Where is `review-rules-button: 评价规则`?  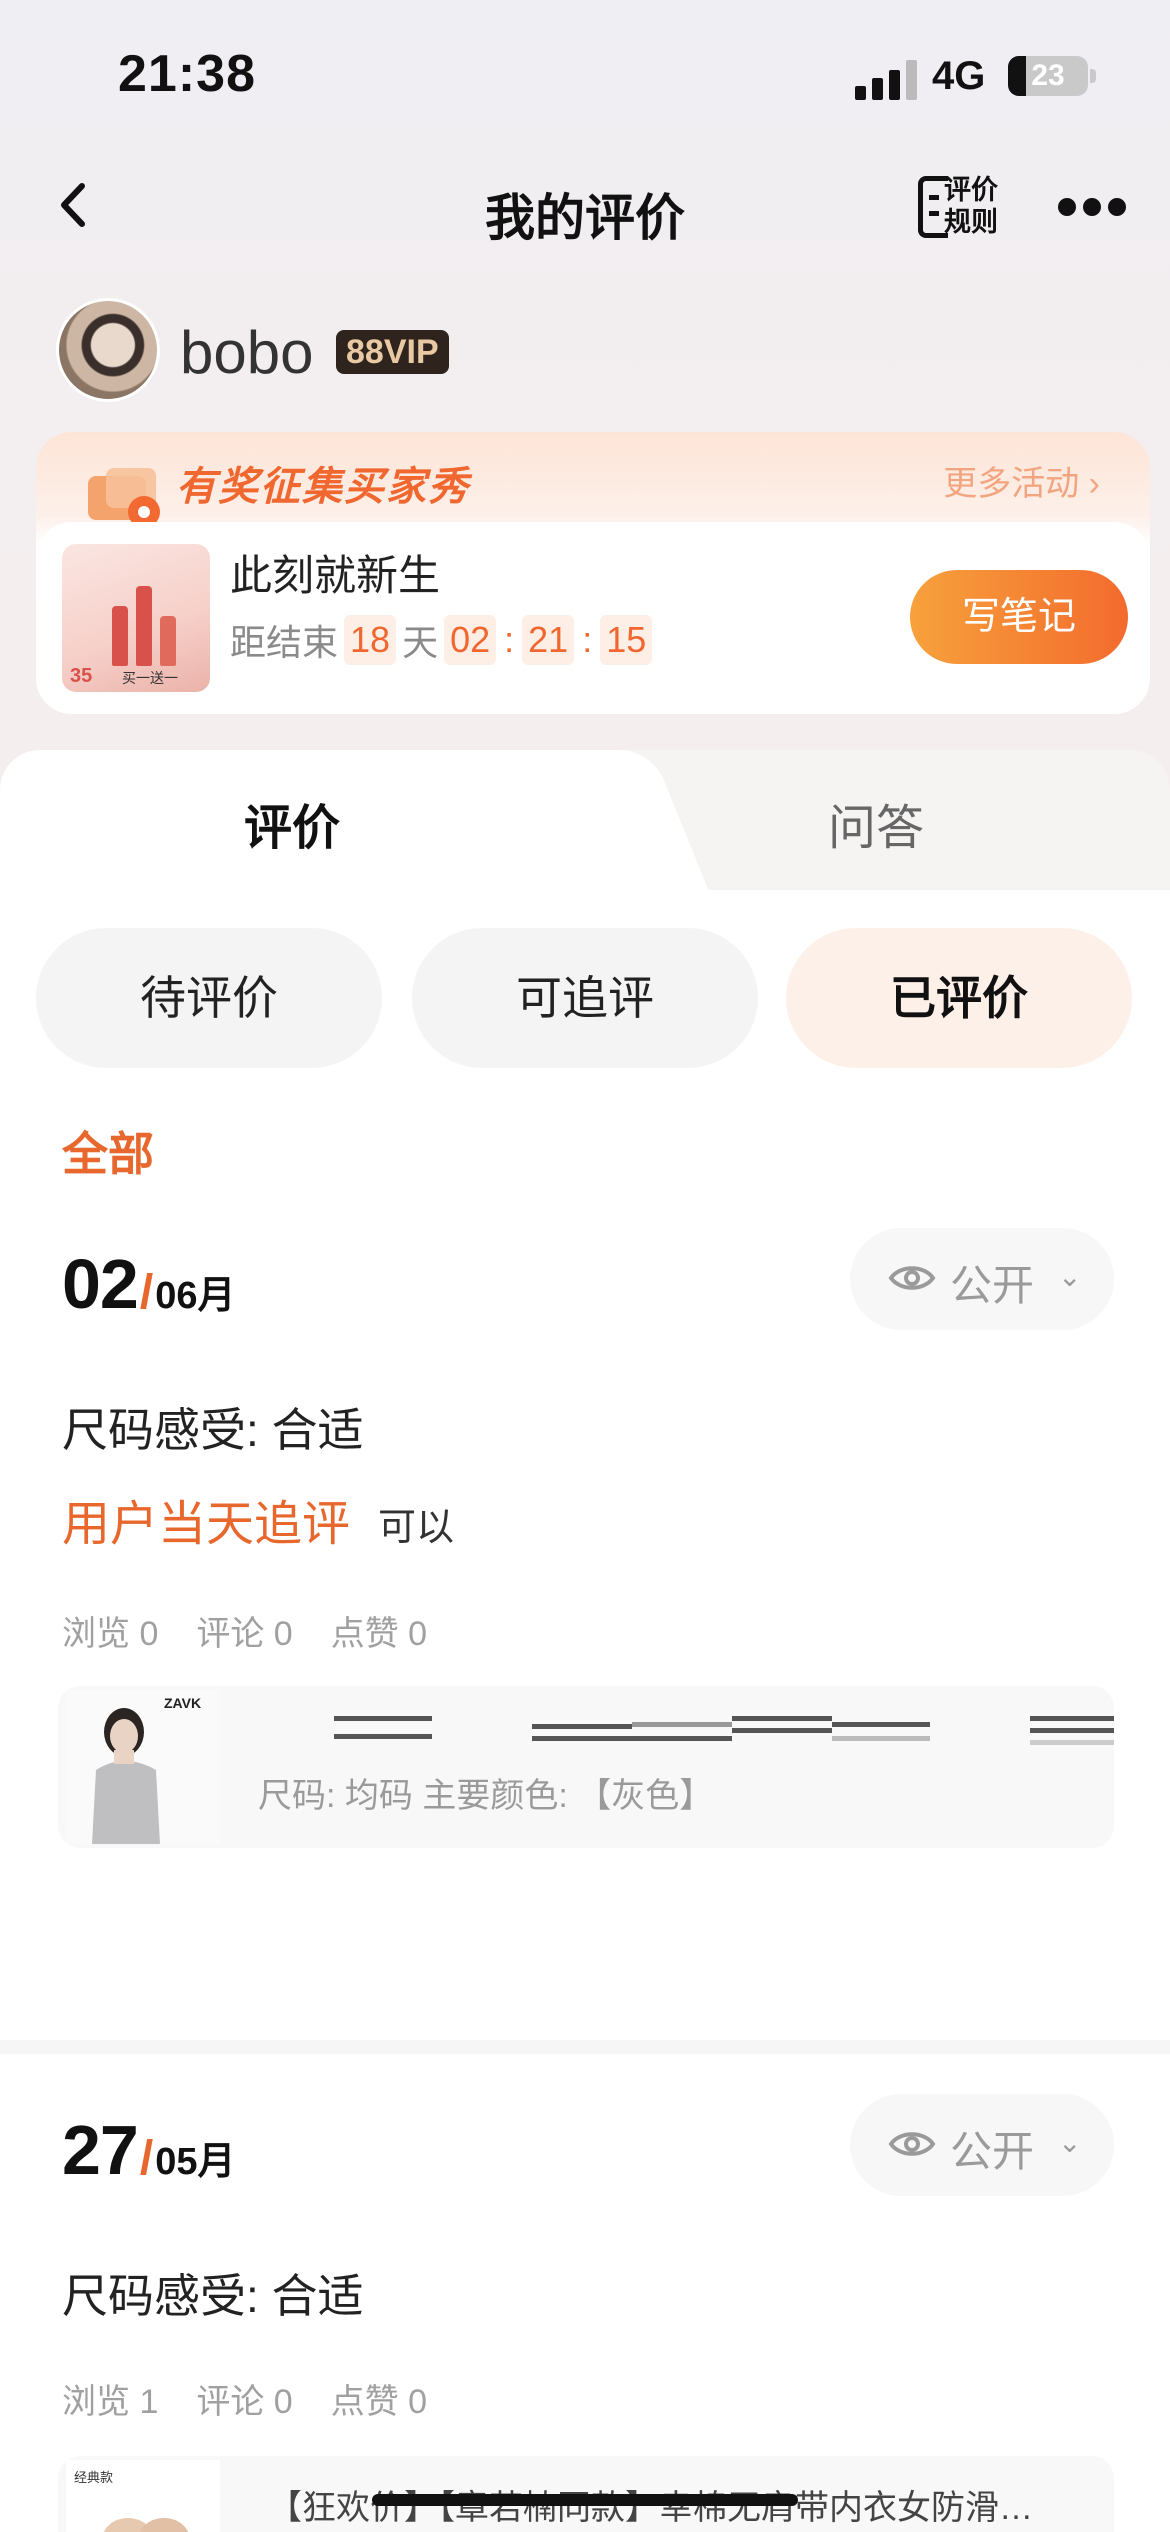 review-rules-button: 评价规则 is located at coordinates (973, 207).